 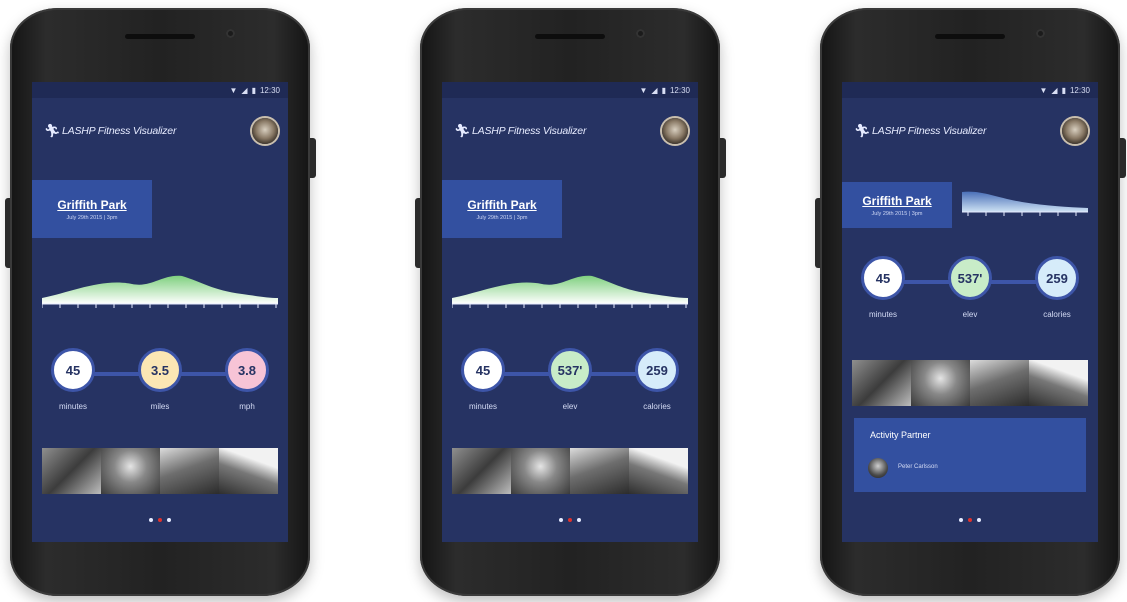 I want to click on stat-label: miles, so click(x=160, y=406).